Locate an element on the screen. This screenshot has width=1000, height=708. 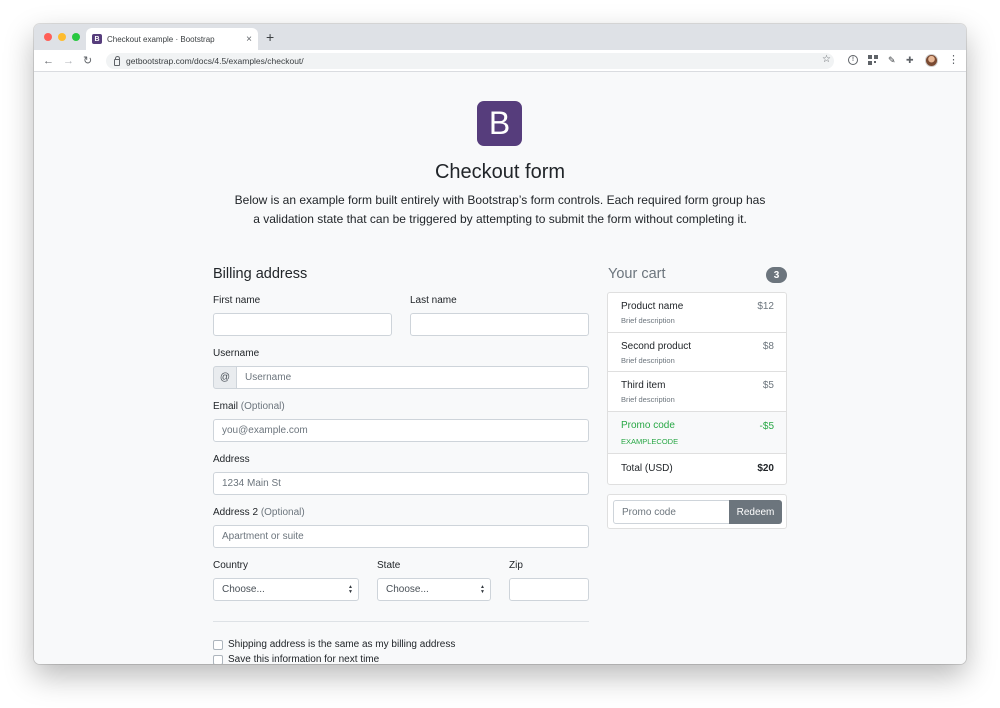
at-sign-addon: @ is located at coordinates (225, 377).